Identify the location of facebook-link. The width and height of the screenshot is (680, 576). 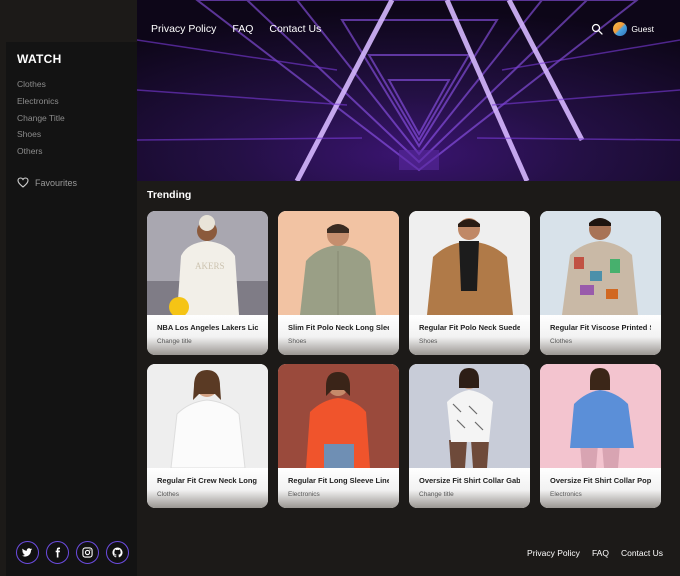
(57, 552).